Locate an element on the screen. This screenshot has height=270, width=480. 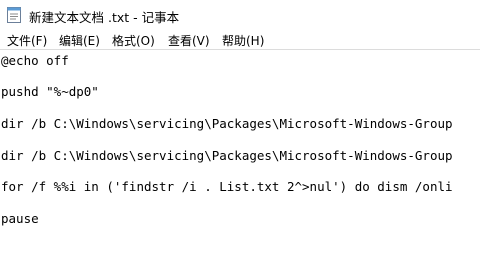
menu-format: 格式(O) is located at coordinates (133, 40).